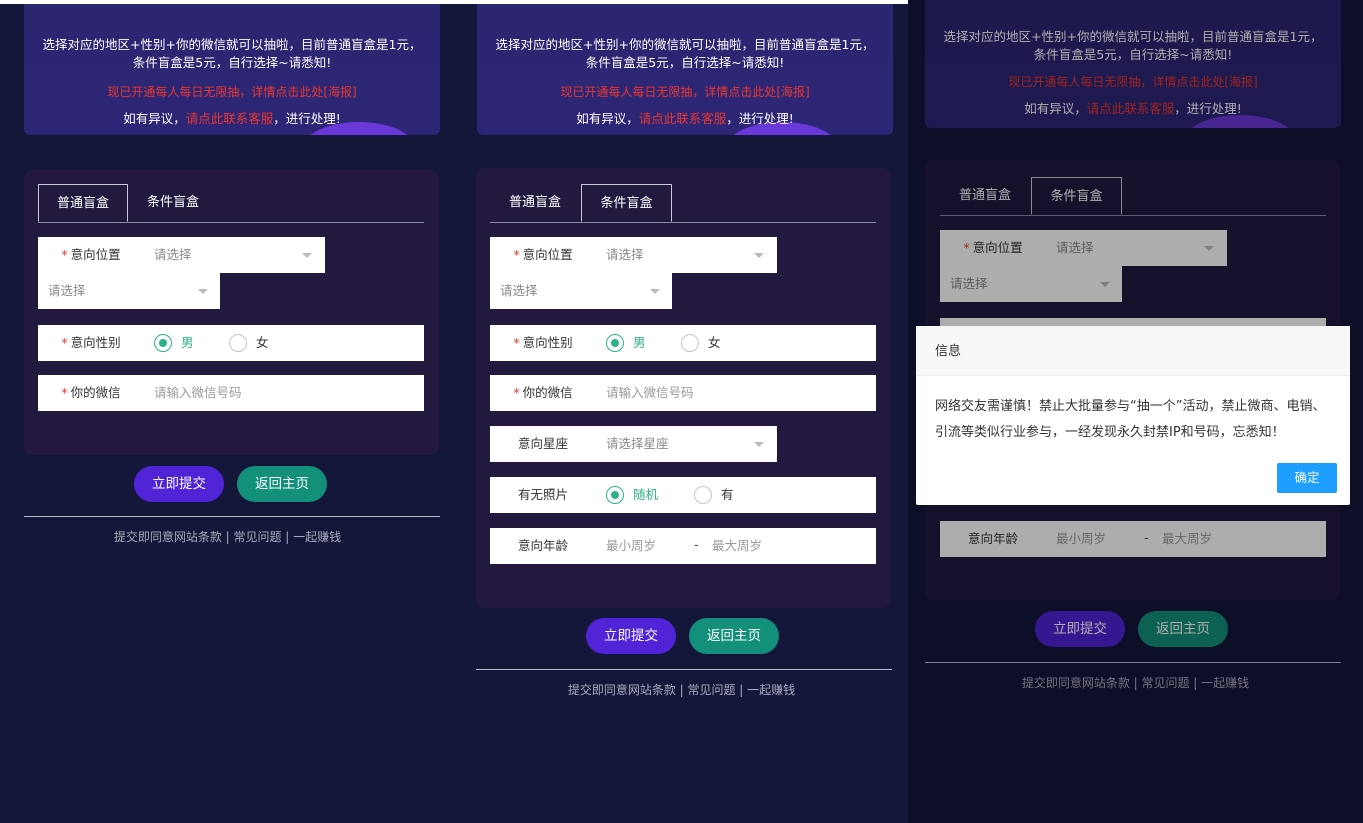 The width and height of the screenshot is (1363, 823). I want to click on photo-random-radio, so click(615, 495).